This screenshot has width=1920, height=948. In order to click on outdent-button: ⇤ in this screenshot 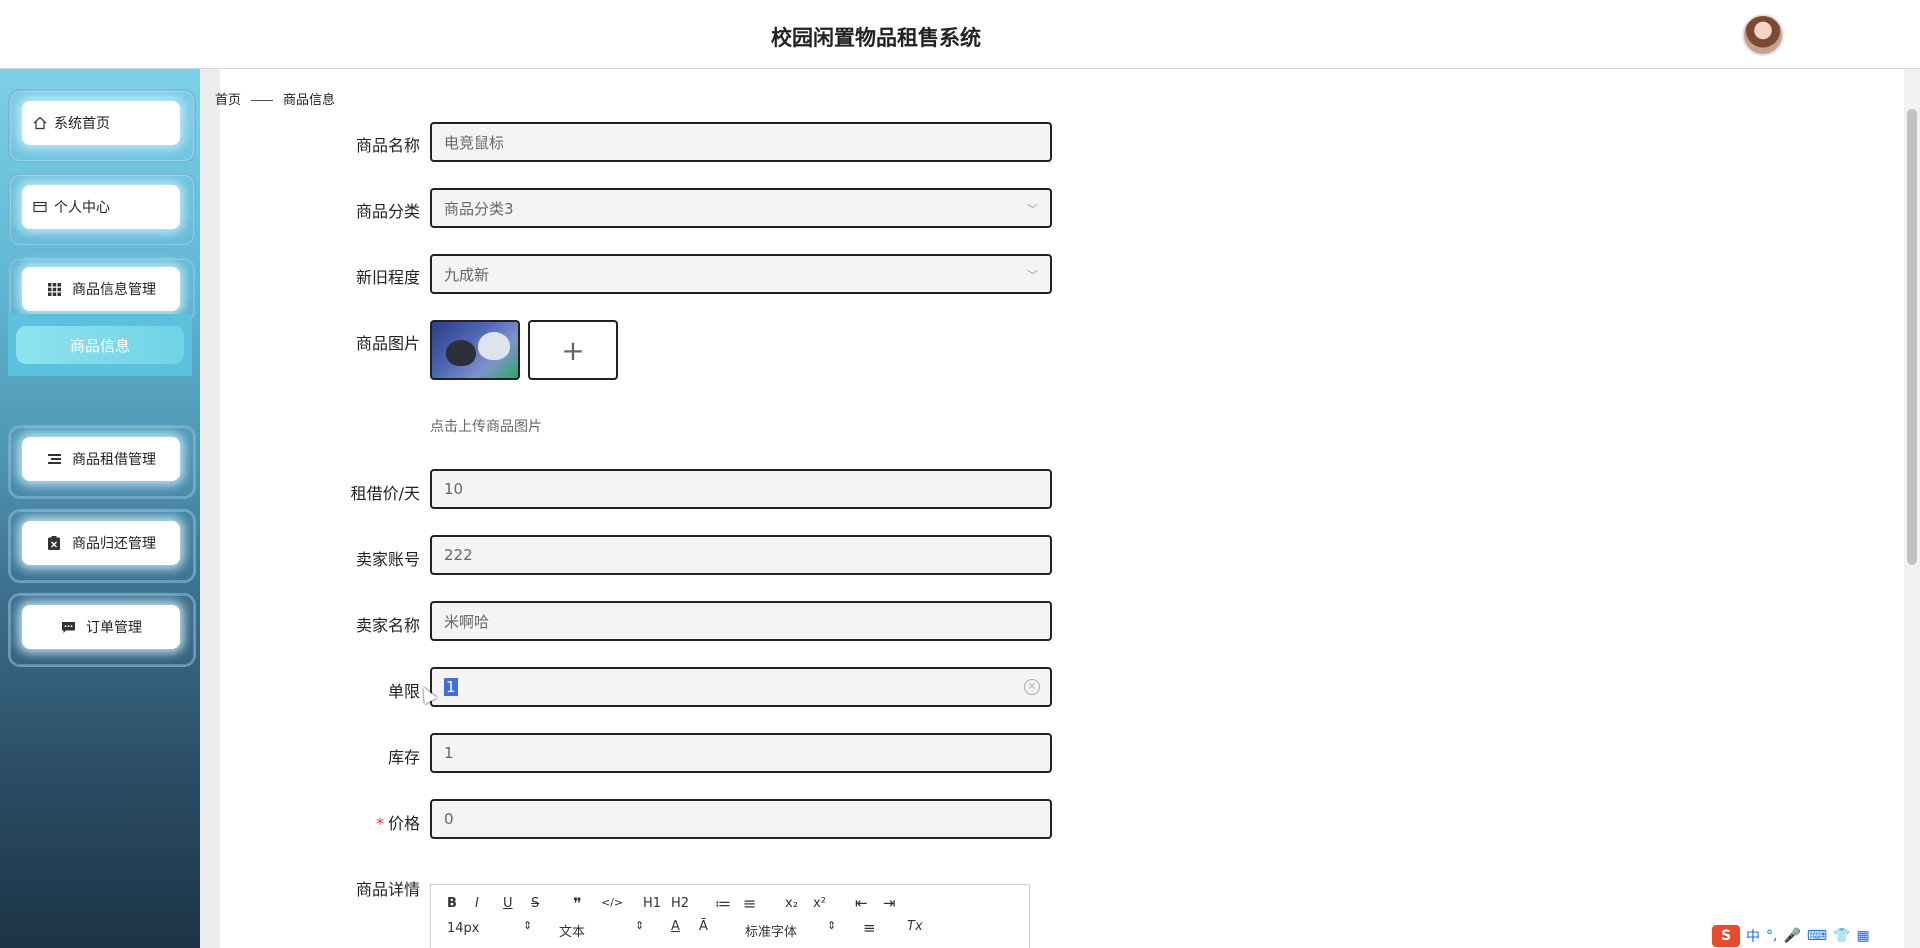, I will do `click(861, 903)`.